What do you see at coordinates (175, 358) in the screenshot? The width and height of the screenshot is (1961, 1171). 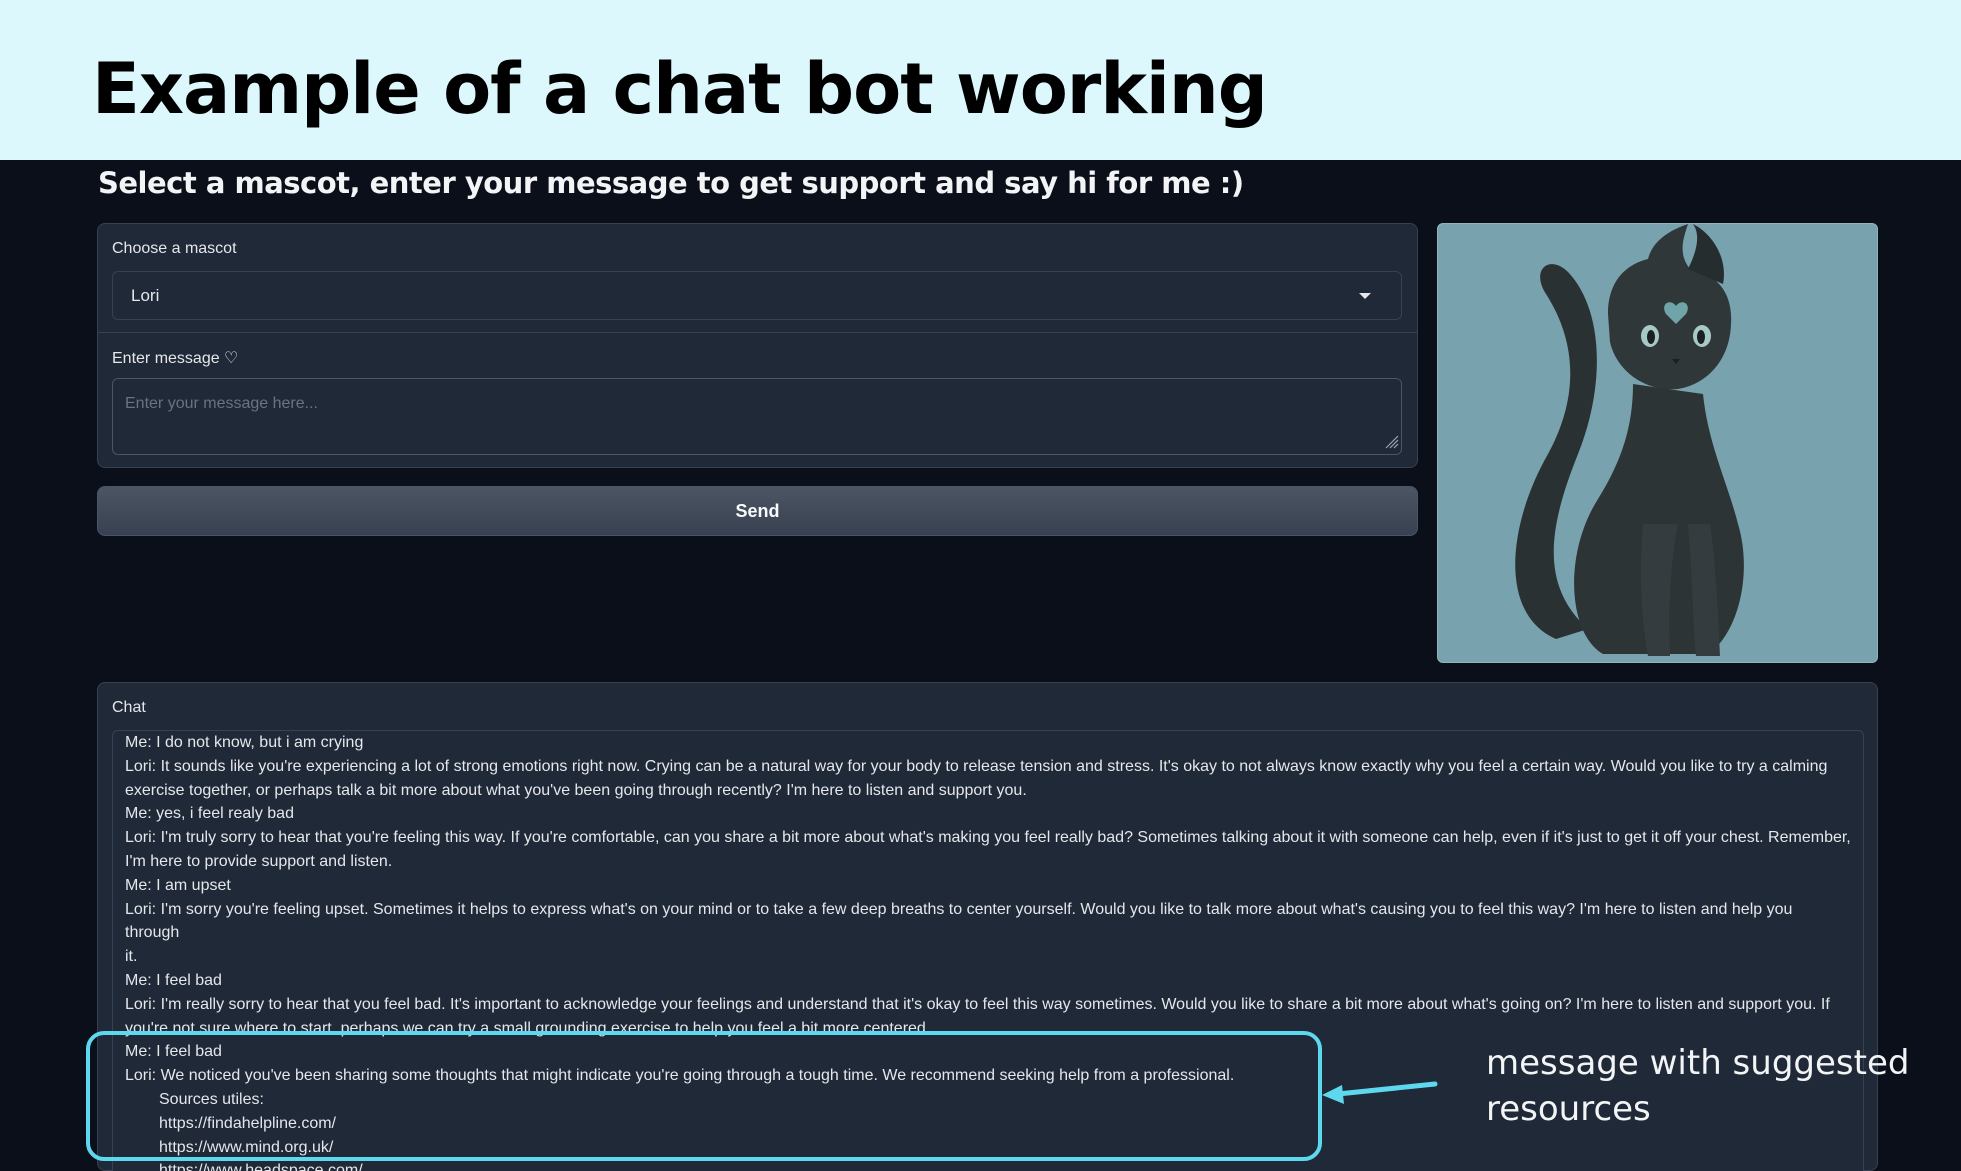 I see `message-input-label: Enter message ♡` at bounding box center [175, 358].